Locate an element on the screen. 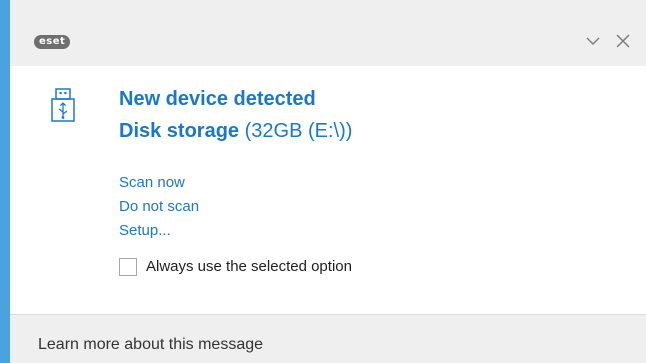  notification-headline: New device detected is located at coordinates (217, 99).